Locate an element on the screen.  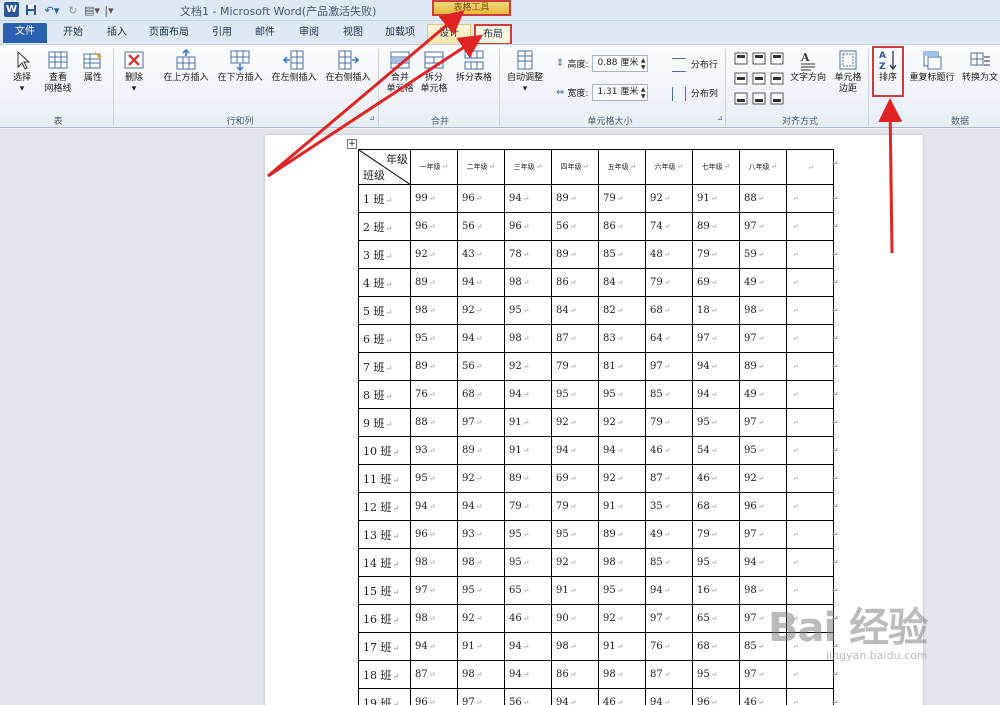
table-cell: 82↵ is located at coordinates (622, 310).